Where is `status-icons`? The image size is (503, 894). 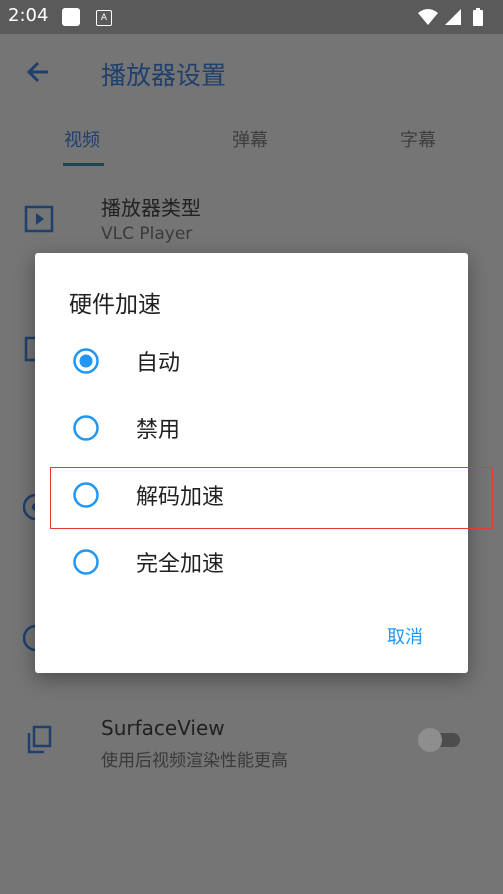
status-icons is located at coordinates (455, 19).